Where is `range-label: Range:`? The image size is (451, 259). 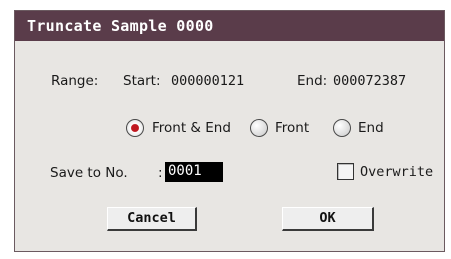 range-label: Range: is located at coordinates (75, 81).